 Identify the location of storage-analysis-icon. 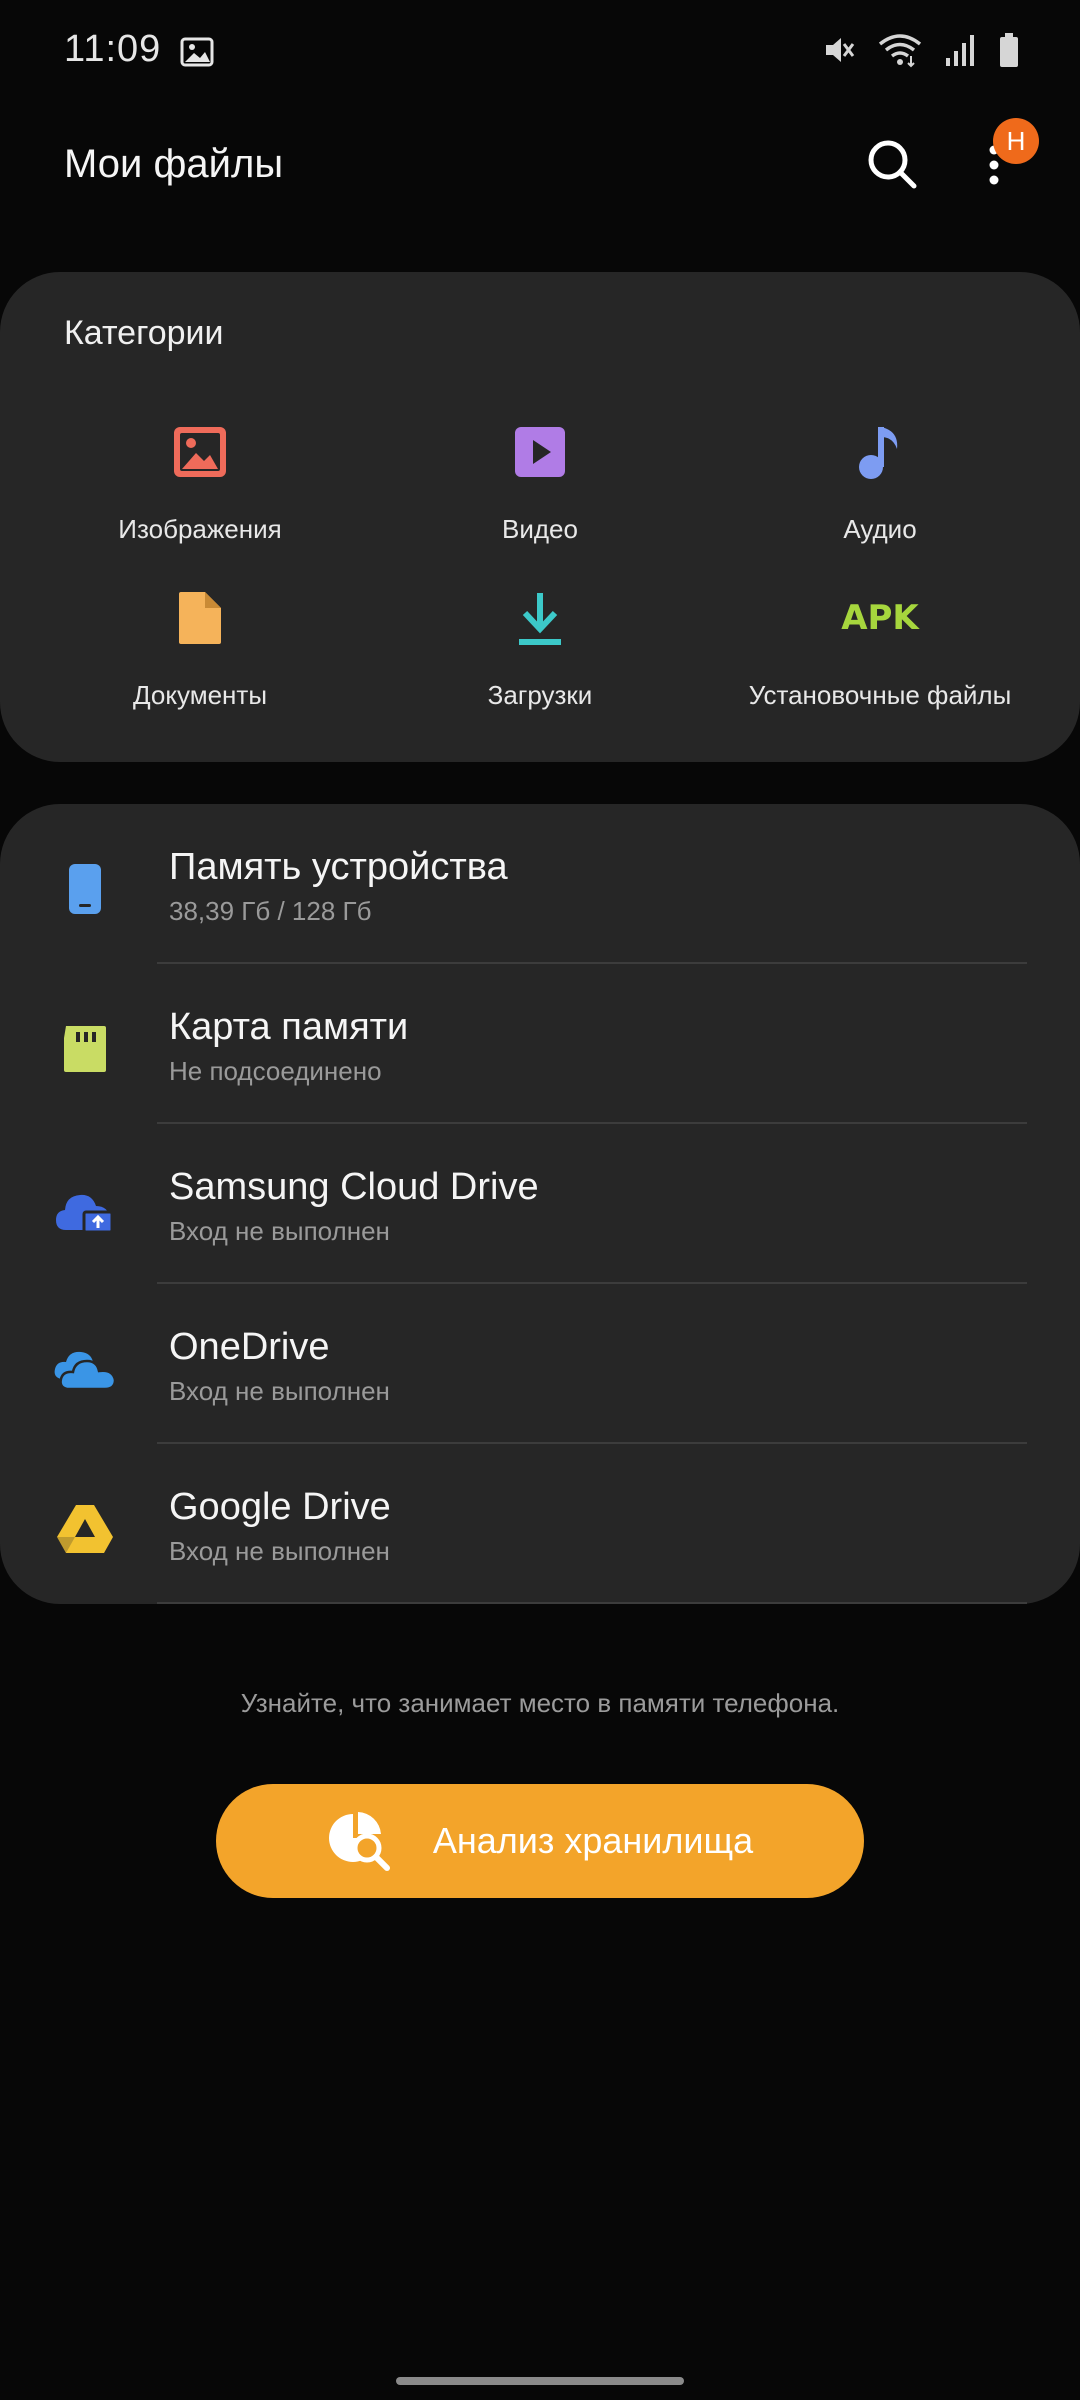
(359, 1841).